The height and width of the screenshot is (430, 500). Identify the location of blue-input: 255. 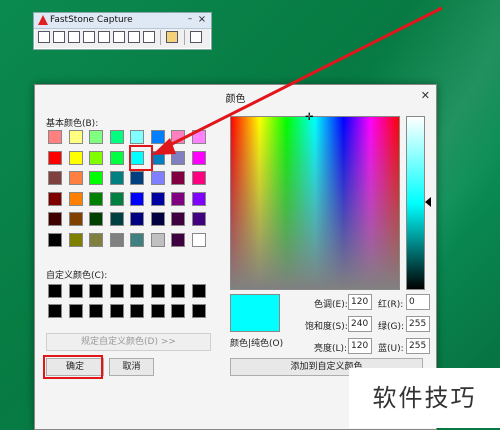
(418, 346).